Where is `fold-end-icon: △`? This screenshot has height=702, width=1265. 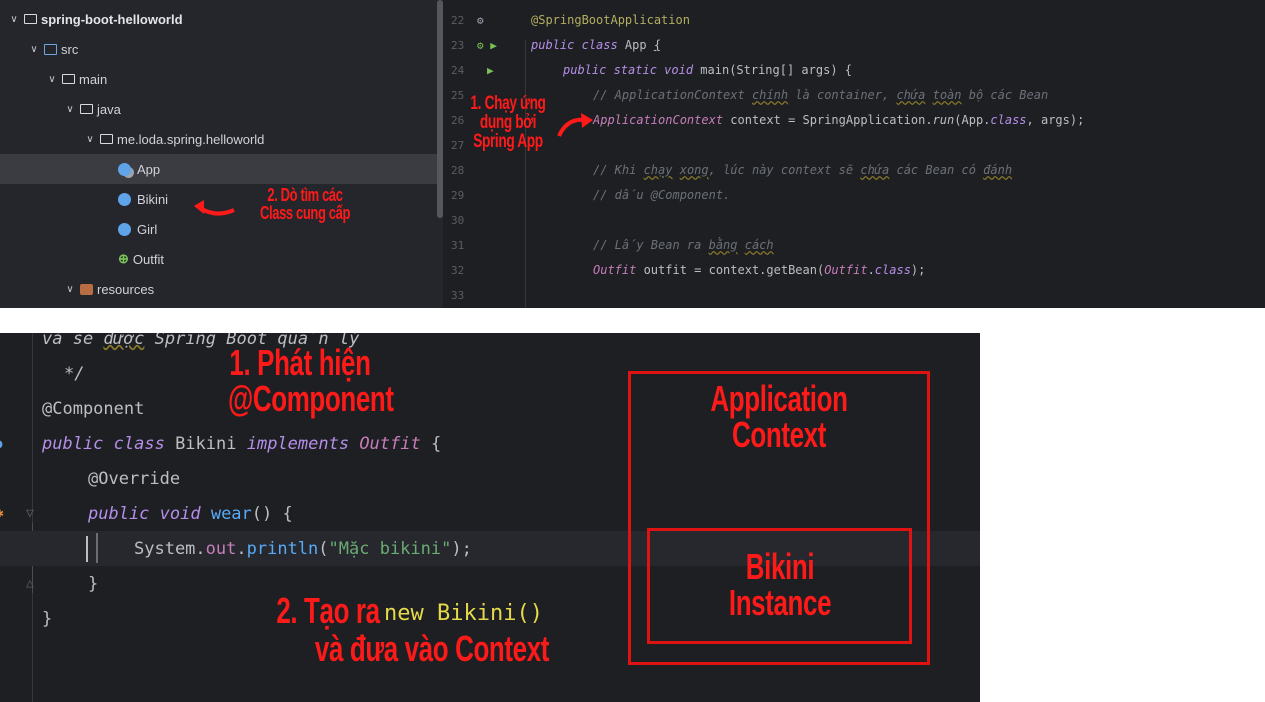
fold-end-icon: △ is located at coordinates (30, 583).